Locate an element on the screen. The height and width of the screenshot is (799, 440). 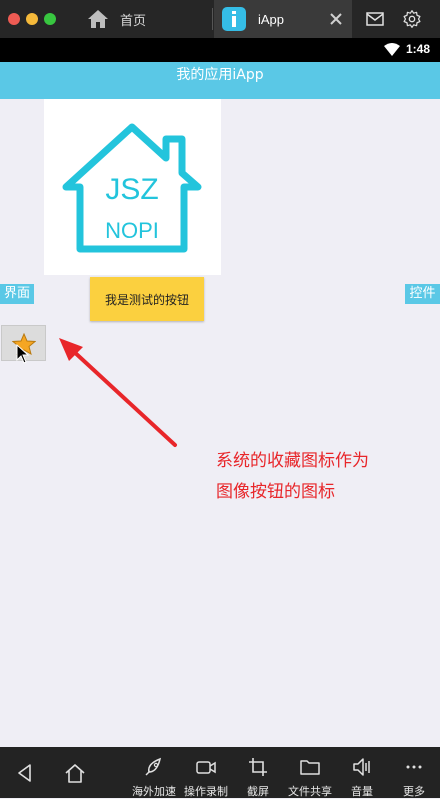
tab-iapp-label: iApp is located at coordinates (271, 19).